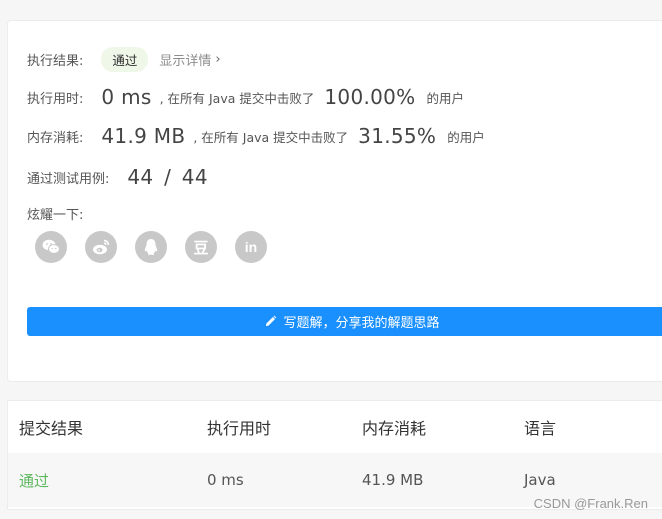  What do you see at coordinates (445, 98) in the screenshot?
I see `runtime-users: 的用户` at bounding box center [445, 98].